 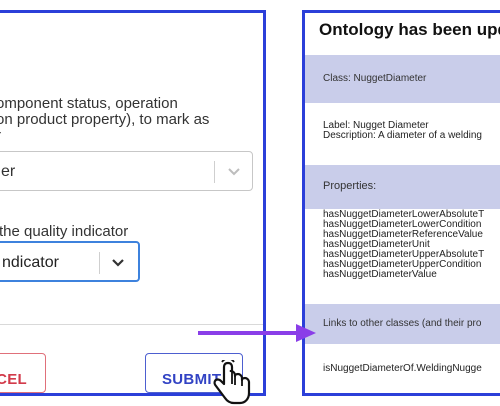 I want to click on panel-title: Ontology has been upd, so click(x=409, y=29).